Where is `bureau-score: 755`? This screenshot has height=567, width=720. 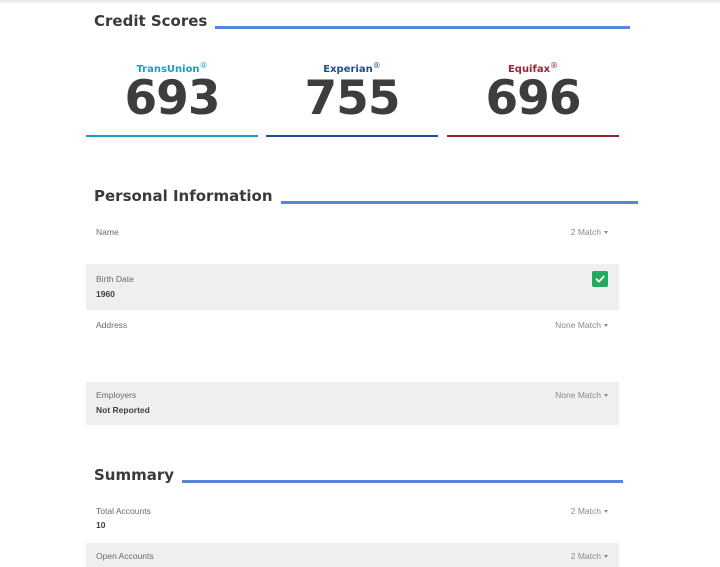
bureau-score: 755 is located at coordinates (352, 98).